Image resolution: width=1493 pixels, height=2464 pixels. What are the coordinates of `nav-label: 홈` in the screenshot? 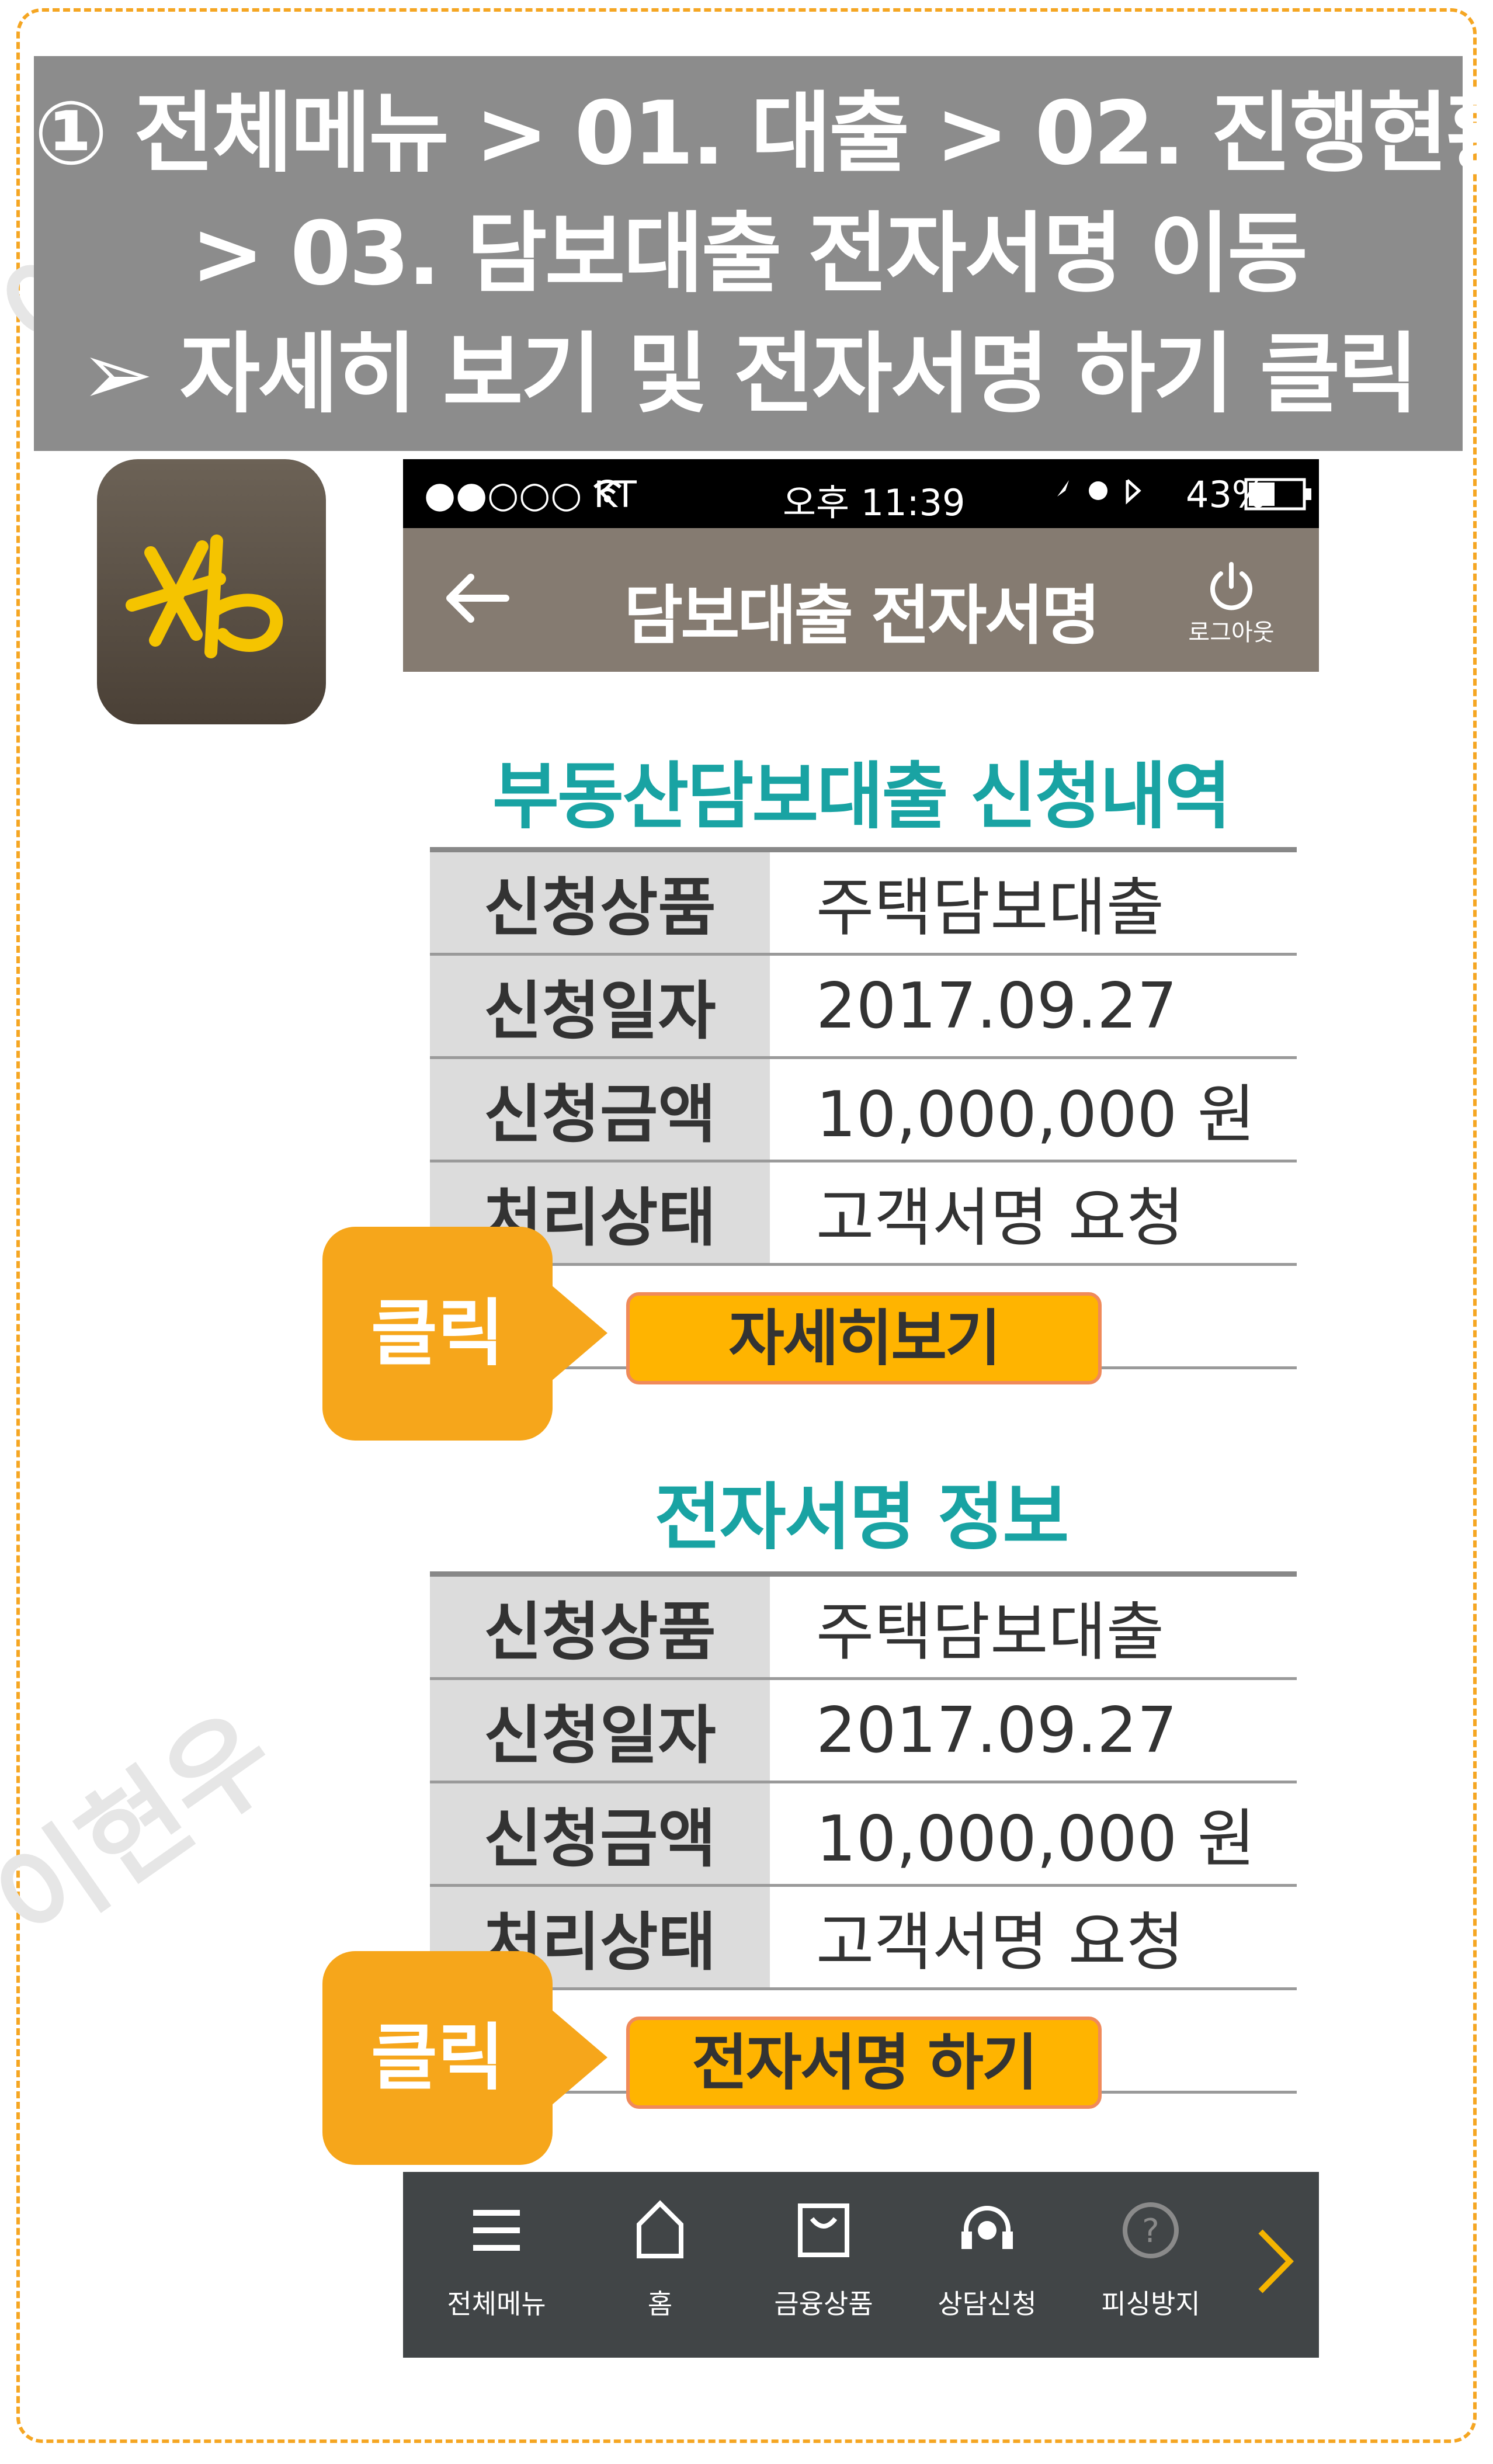 It's located at (660, 2304).